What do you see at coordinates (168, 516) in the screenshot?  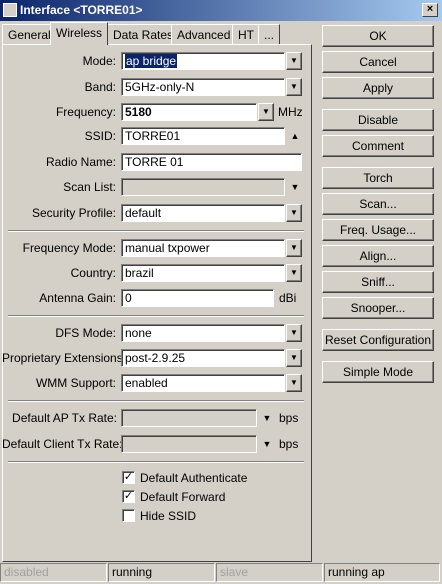 I see `hide-ssid-label: Hide SSID` at bounding box center [168, 516].